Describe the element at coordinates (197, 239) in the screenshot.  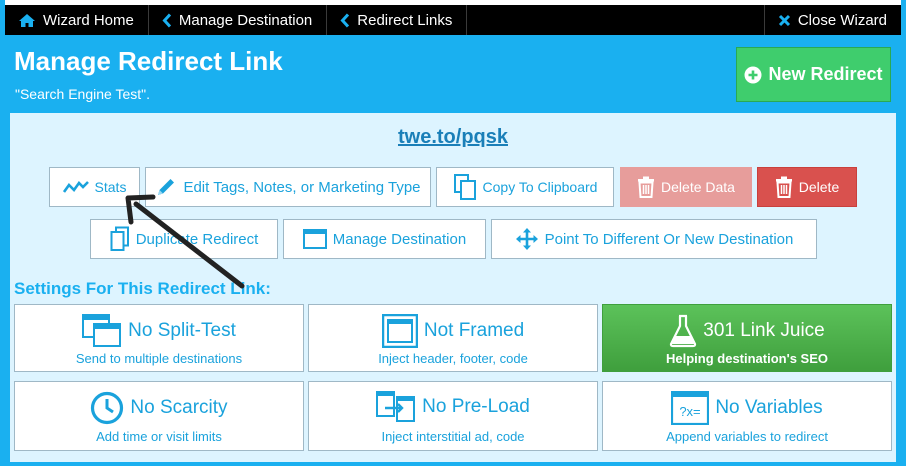
I see `duplicate-redirect-label: Duplicate Redirect` at that location.